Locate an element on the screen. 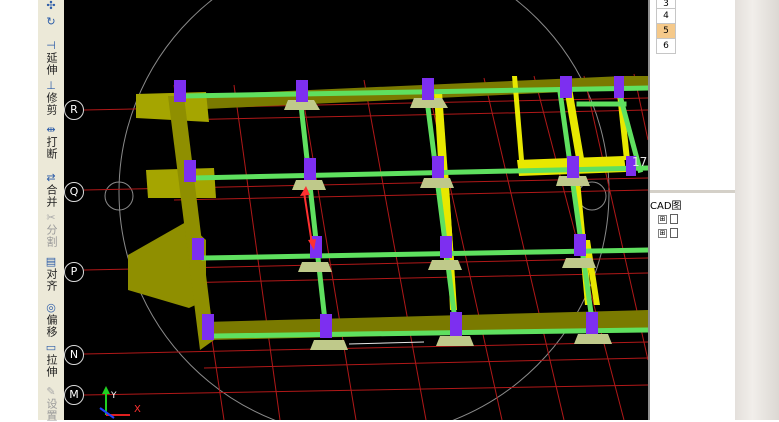 This screenshot has width=779, height=422. join-icon: ⇄ is located at coordinates (51, 177).